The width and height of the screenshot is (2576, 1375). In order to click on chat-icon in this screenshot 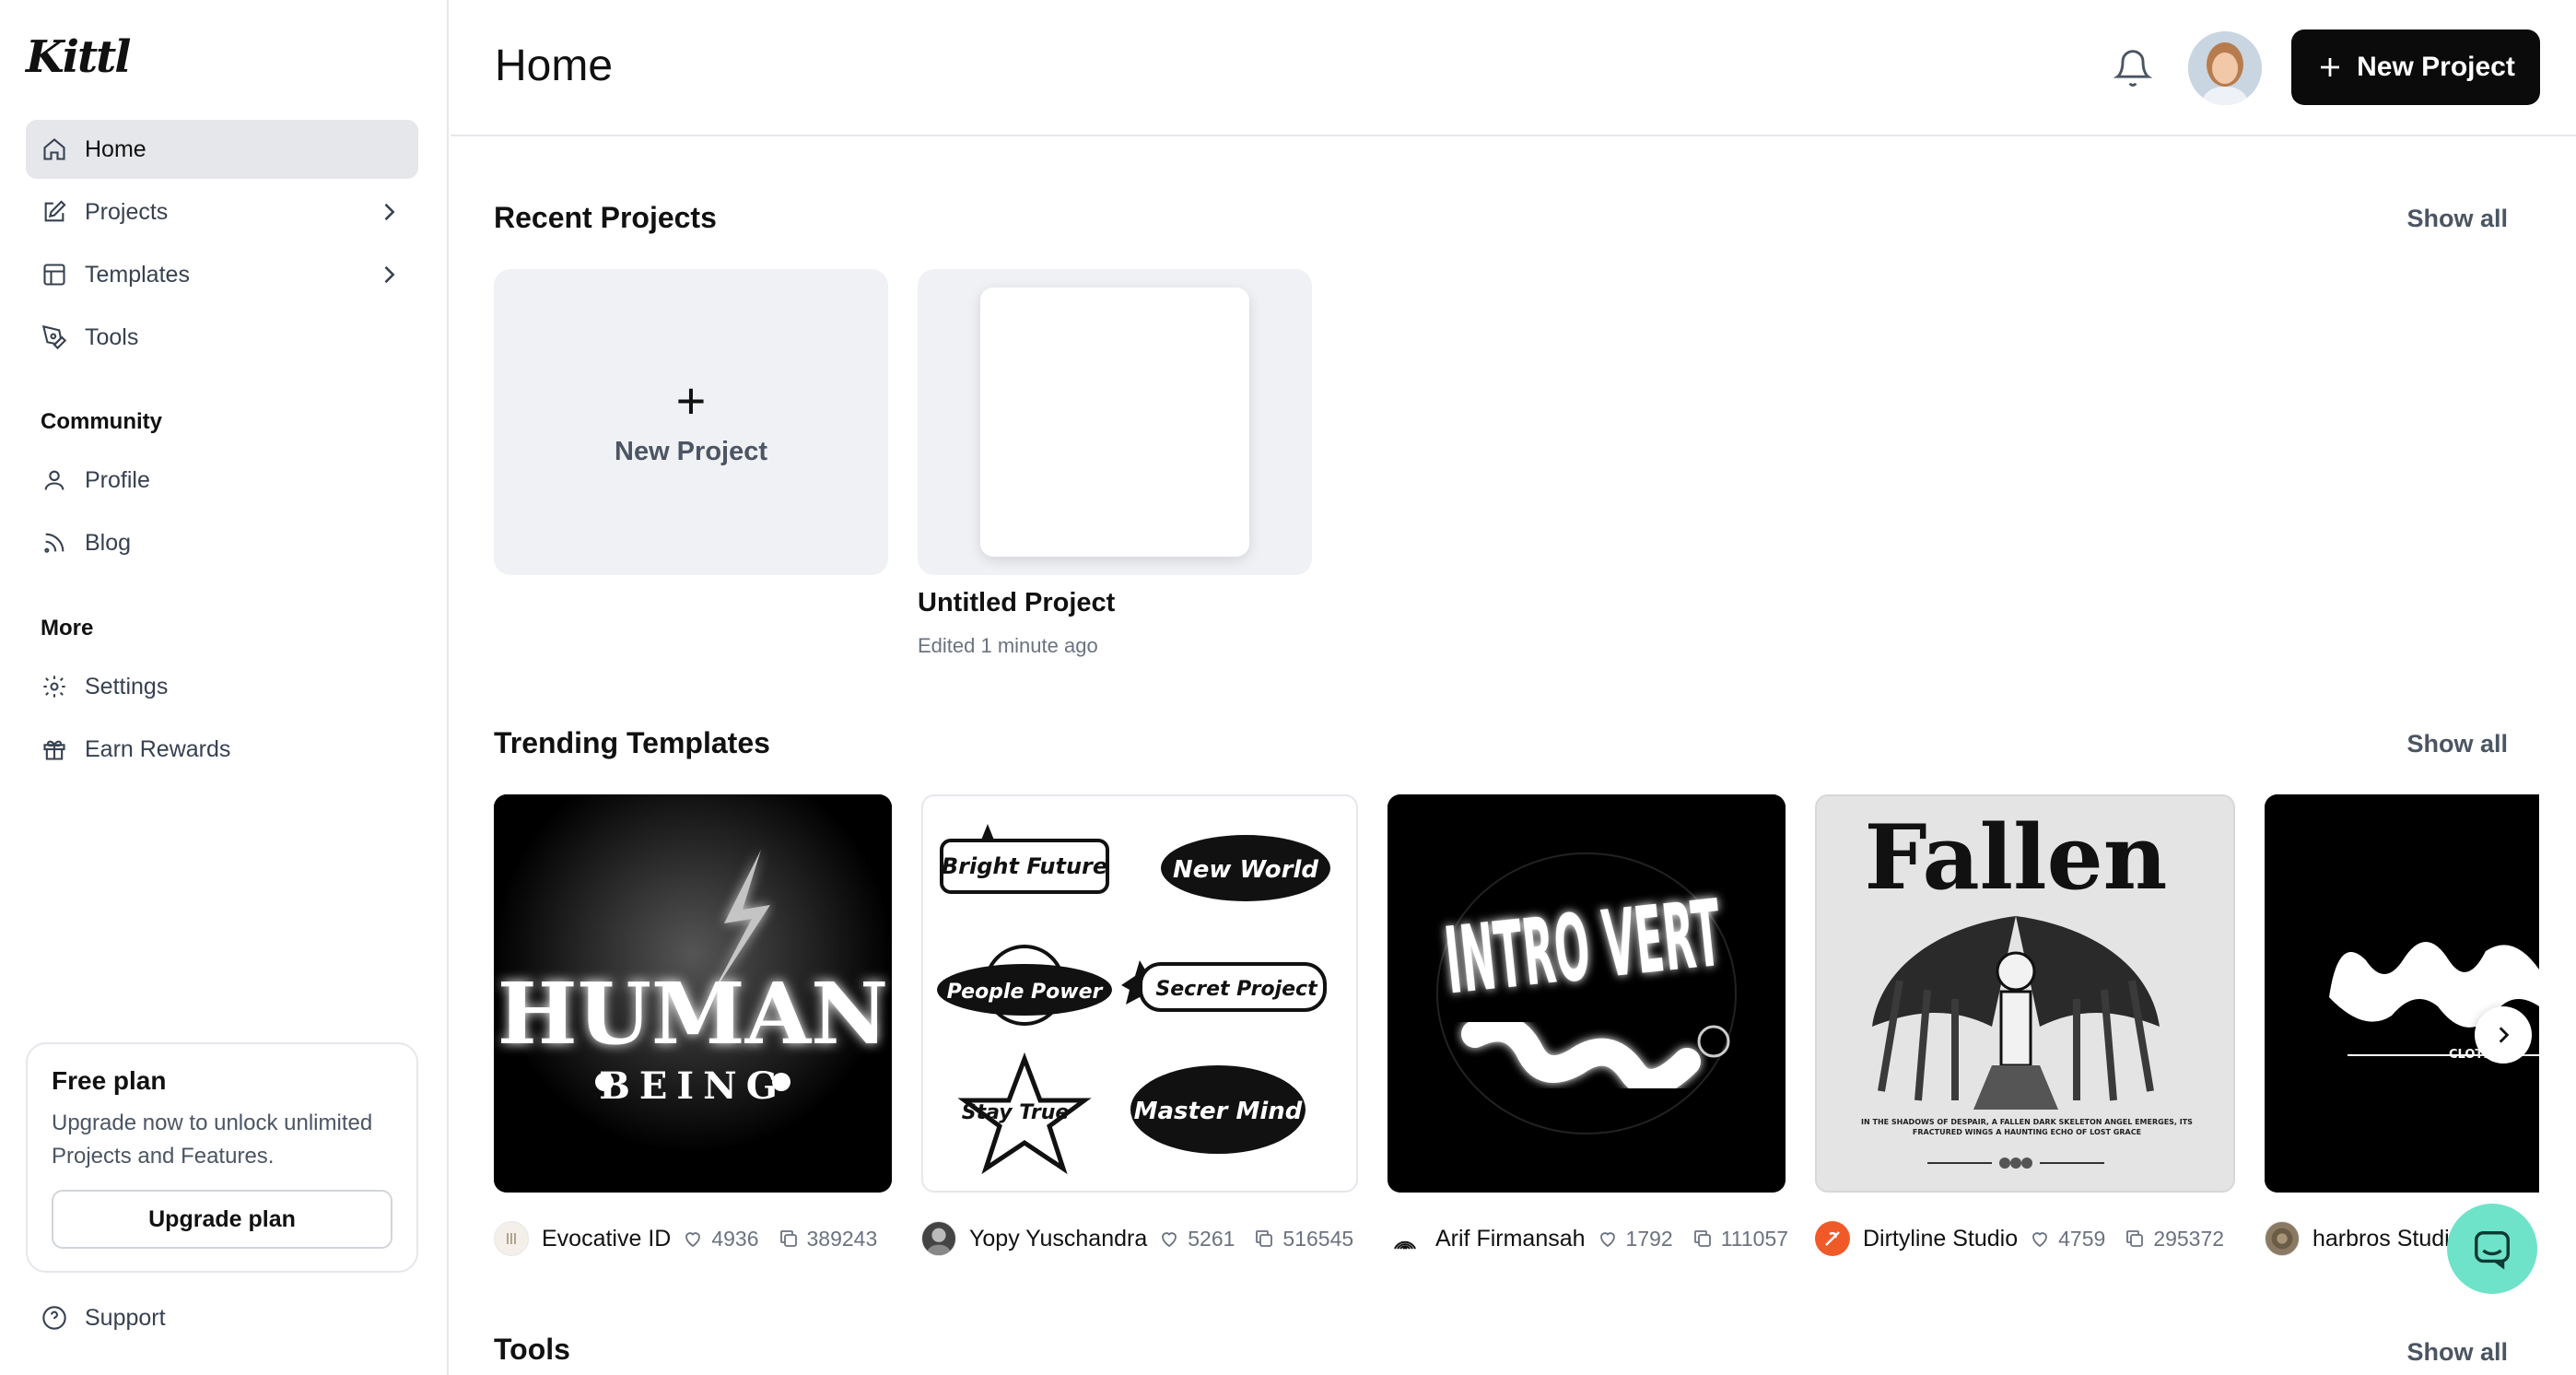, I will do `click(2492, 1251)`.